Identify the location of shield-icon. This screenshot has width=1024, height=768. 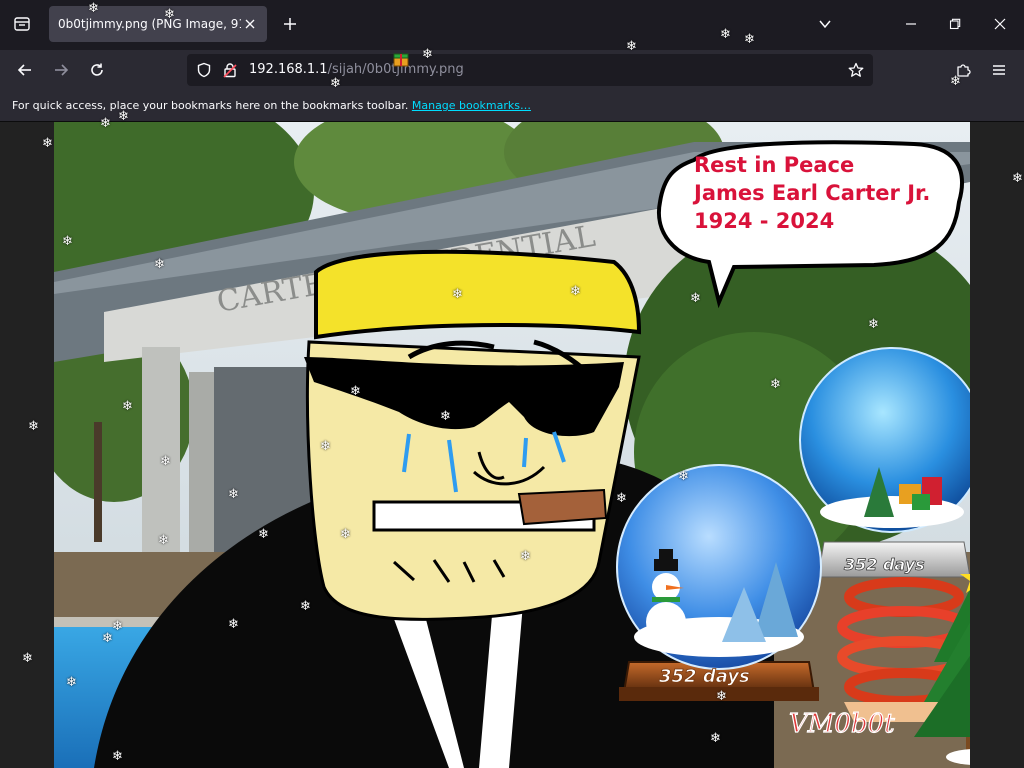
(204, 70).